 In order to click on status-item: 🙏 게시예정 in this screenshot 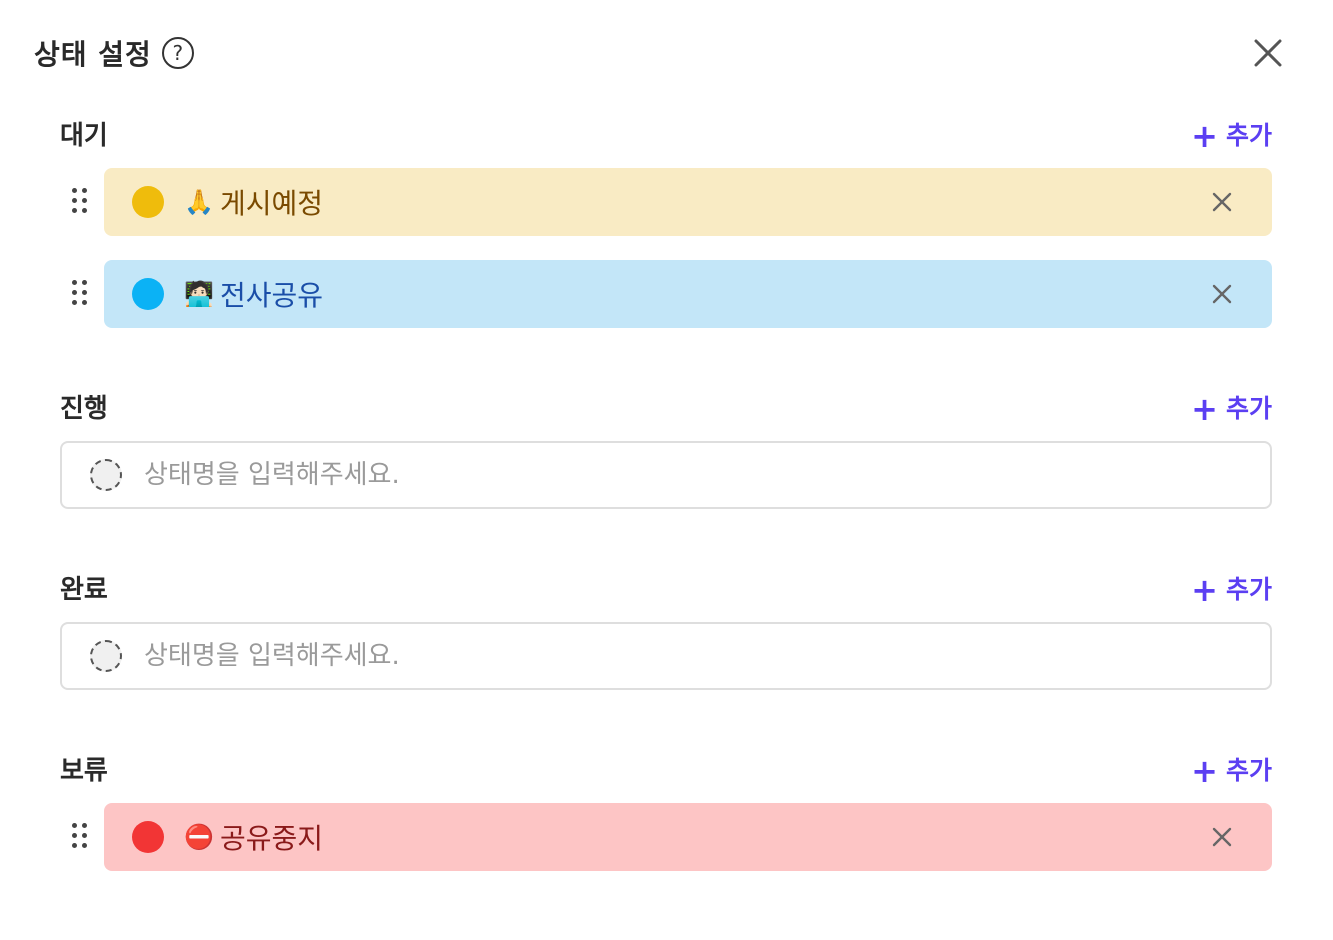, I will do `click(666, 202)`.